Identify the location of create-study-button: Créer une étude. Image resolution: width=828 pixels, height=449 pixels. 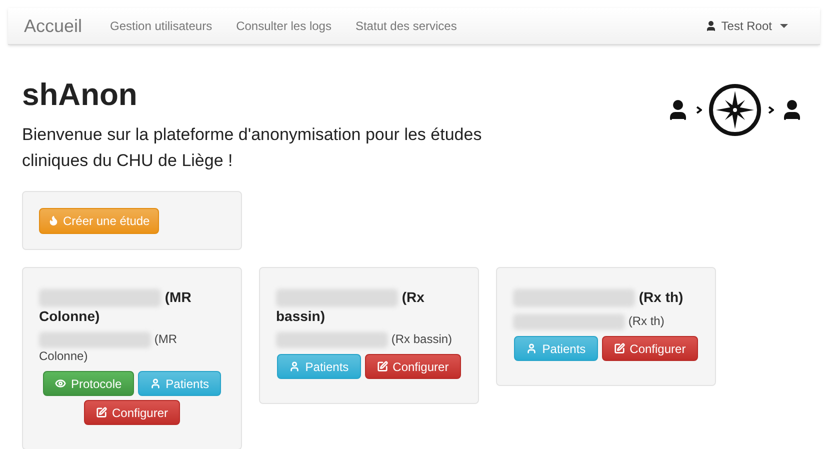
(99, 221).